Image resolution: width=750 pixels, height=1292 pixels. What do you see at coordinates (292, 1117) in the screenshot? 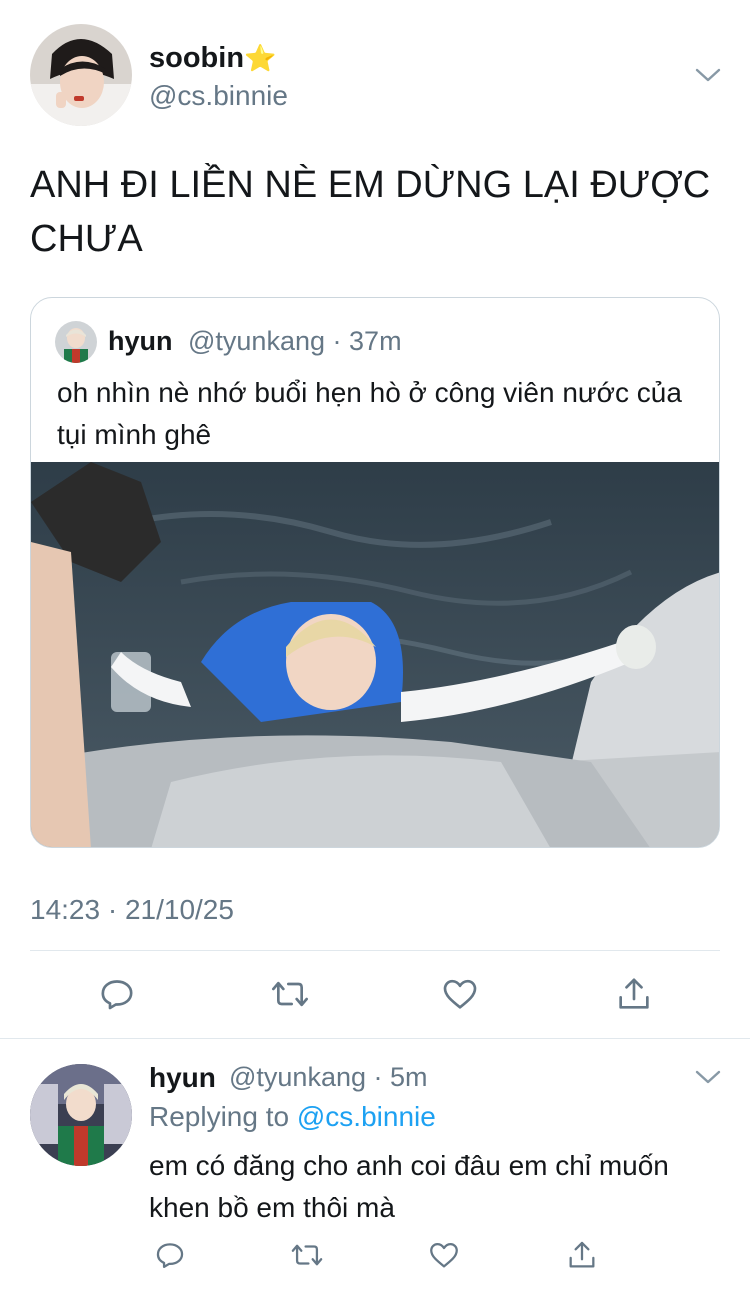
I see `replying-to: Replying to @cs.binnie` at bounding box center [292, 1117].